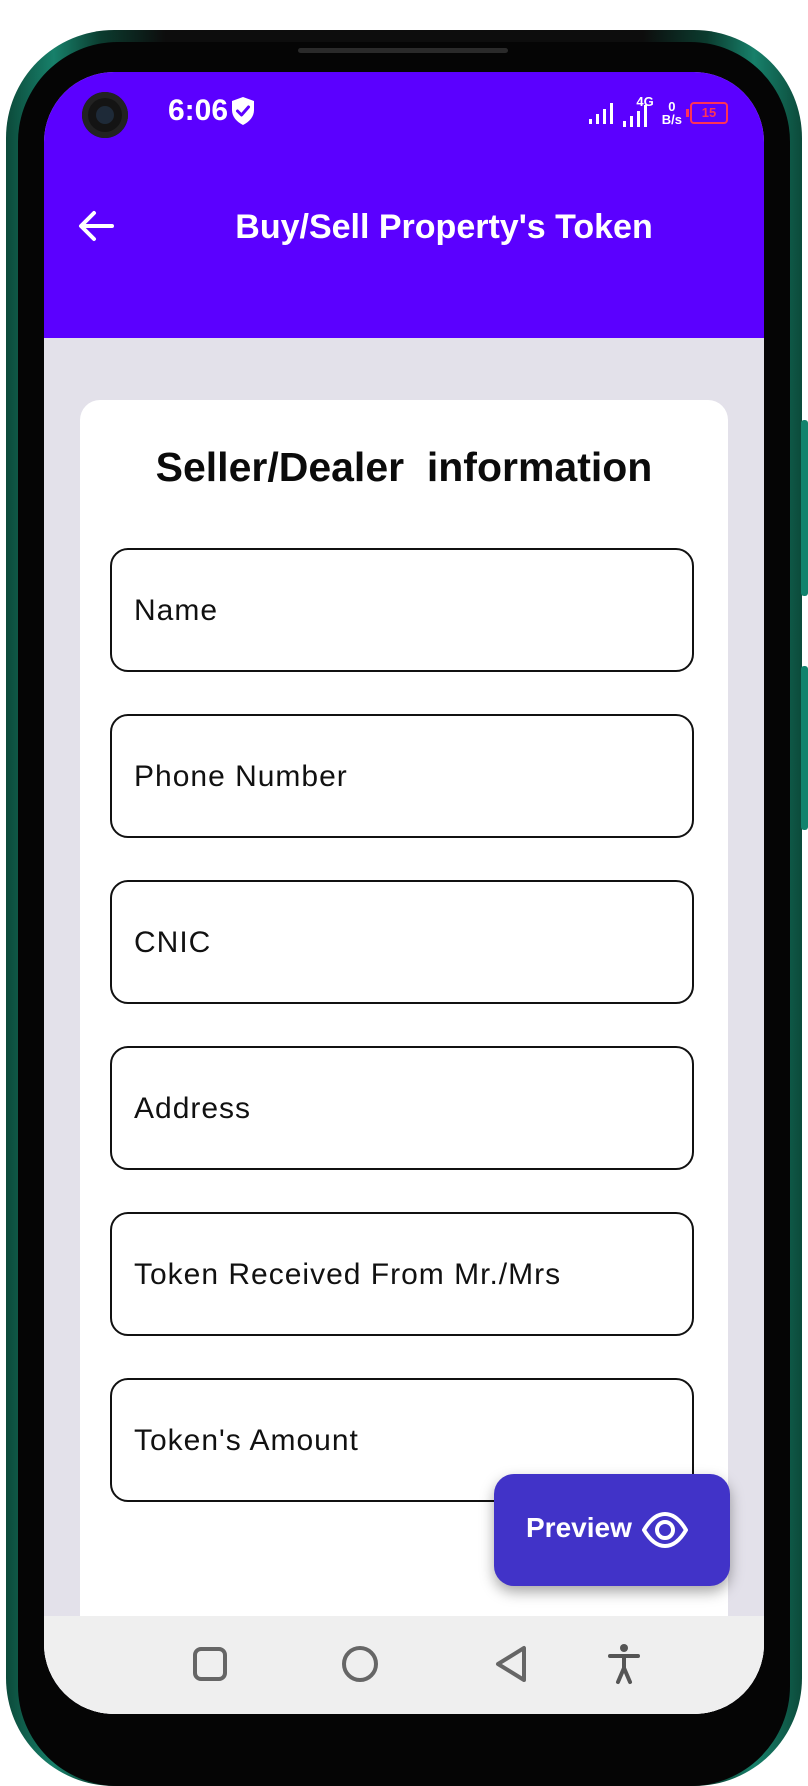  Describe the element at coordinates (707, 113) in the screenshot. I see `battery-icon: 15` at that location.